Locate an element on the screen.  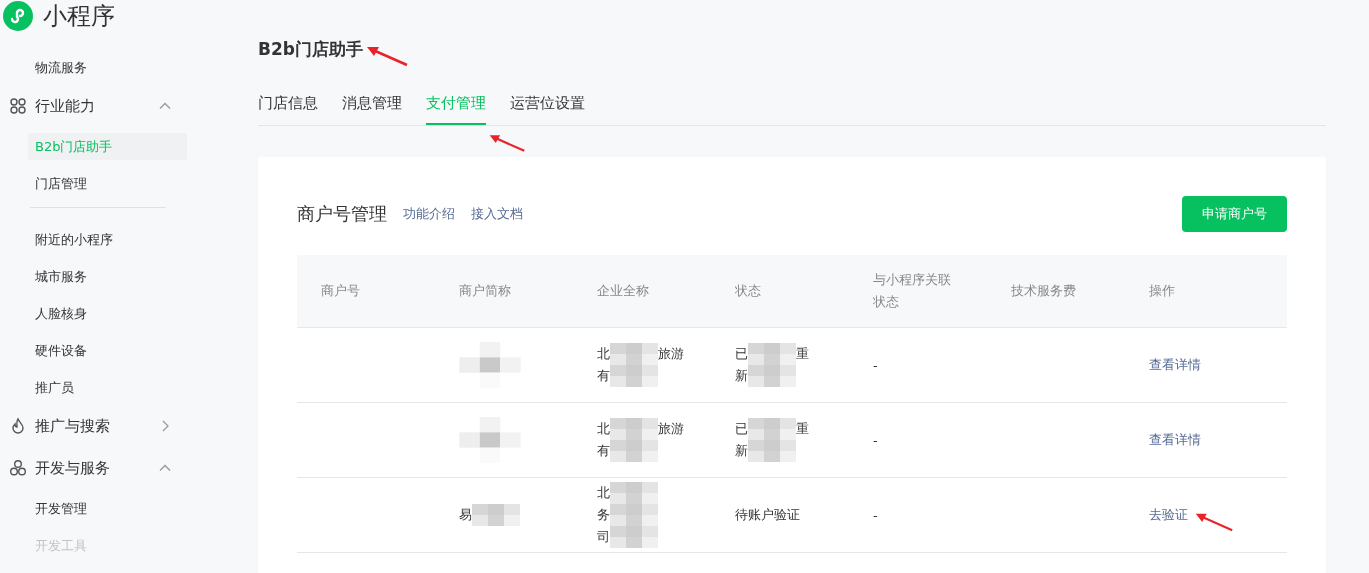
nav-group: 行业能力 is located at coordinates (86, 106).